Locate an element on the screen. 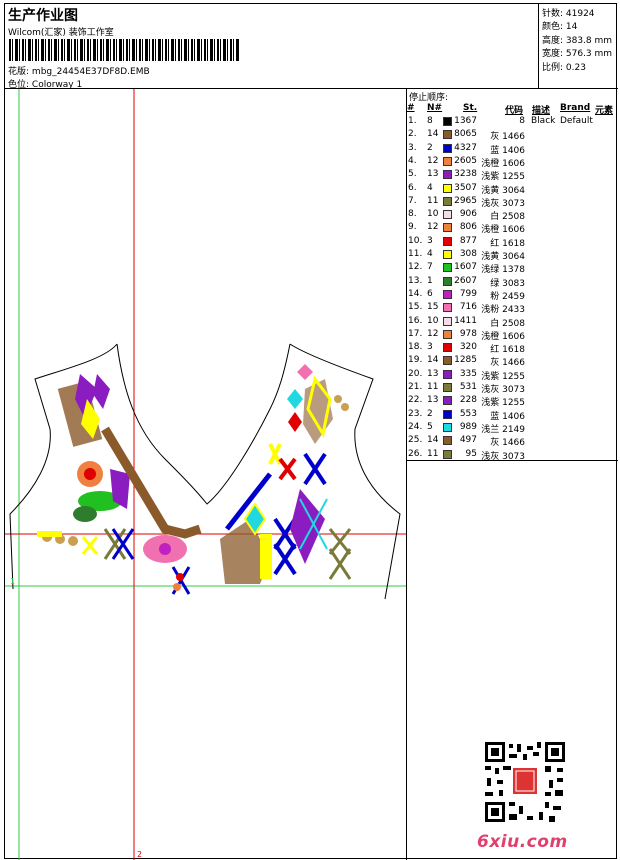 The width and height of the screenshot is (620, 860). table-row: 9. 12 806 浅橙 1606 is located at coordinates (513, 228).